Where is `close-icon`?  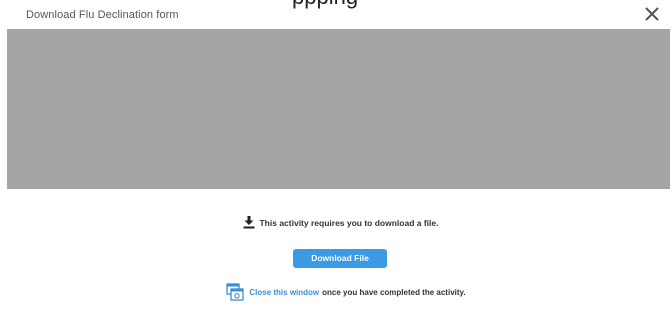 close-icon is located at coordinates (652, 14).